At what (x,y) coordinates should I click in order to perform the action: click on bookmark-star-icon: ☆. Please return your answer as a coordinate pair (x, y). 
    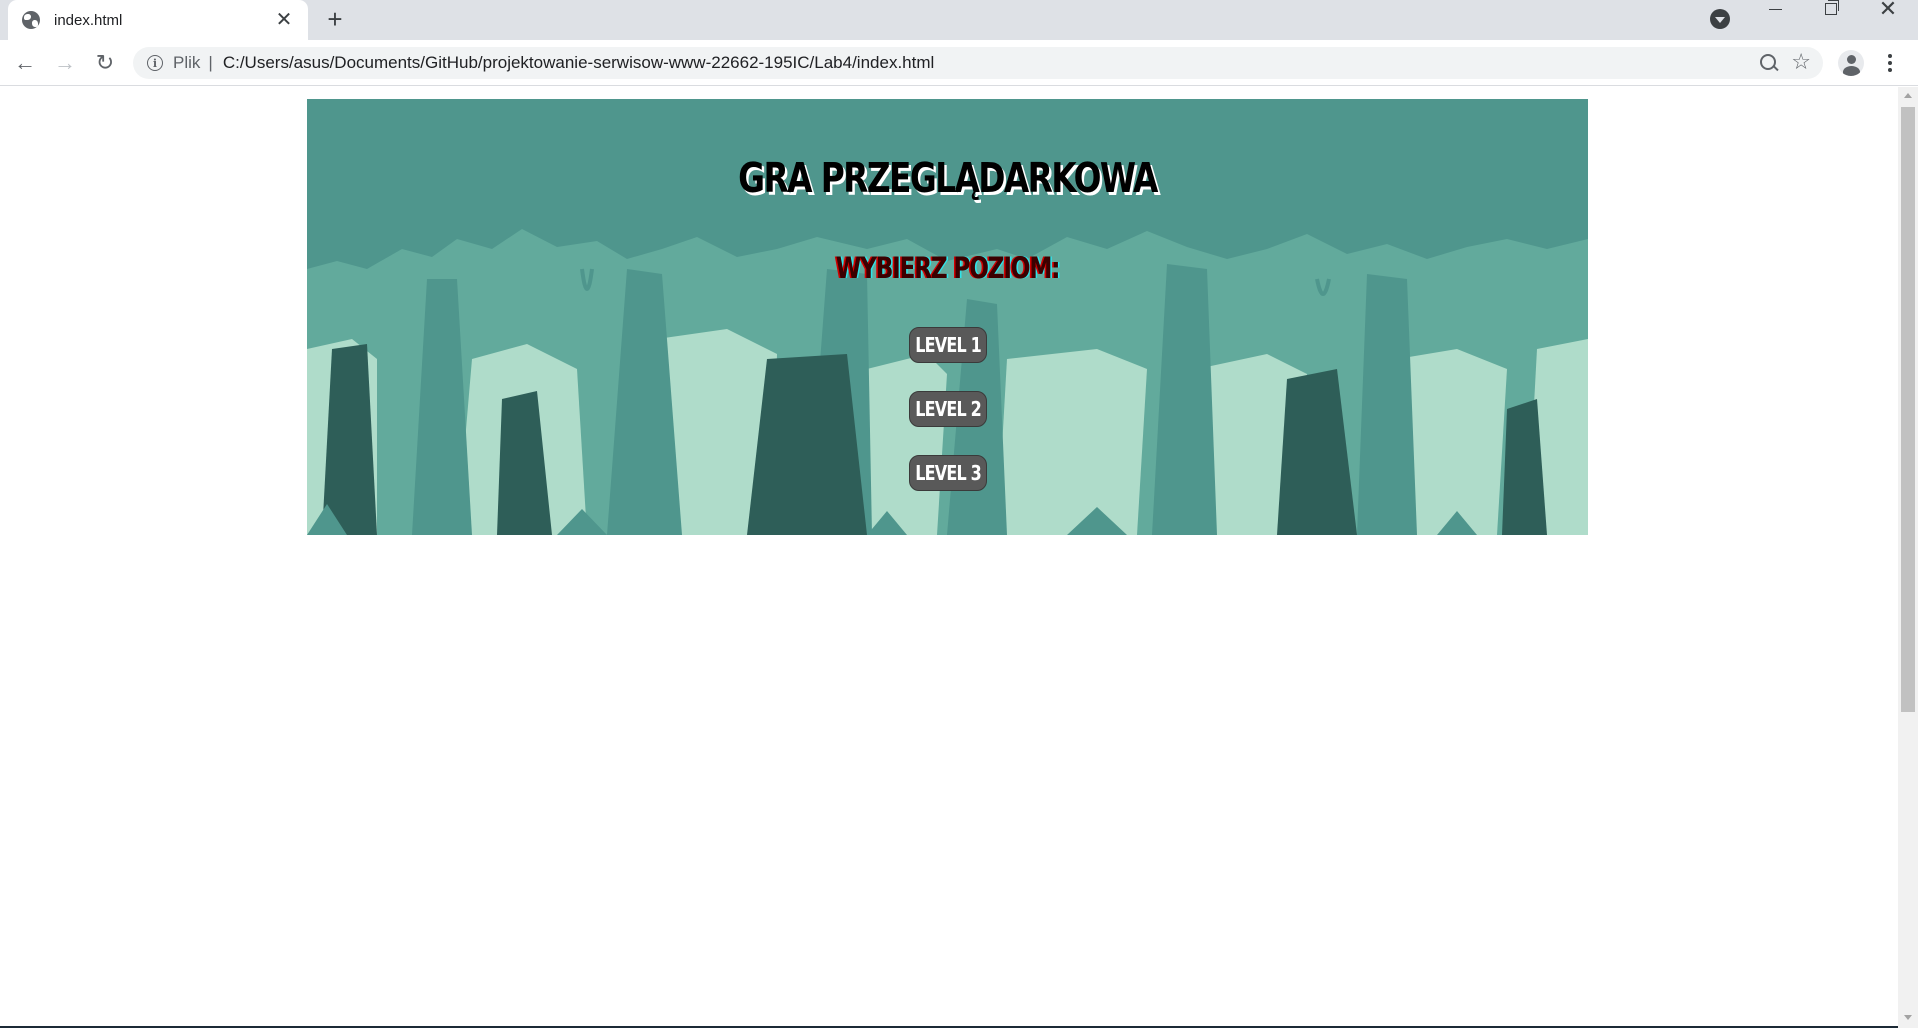
    Looking at the image, I should click on (1801, 62).